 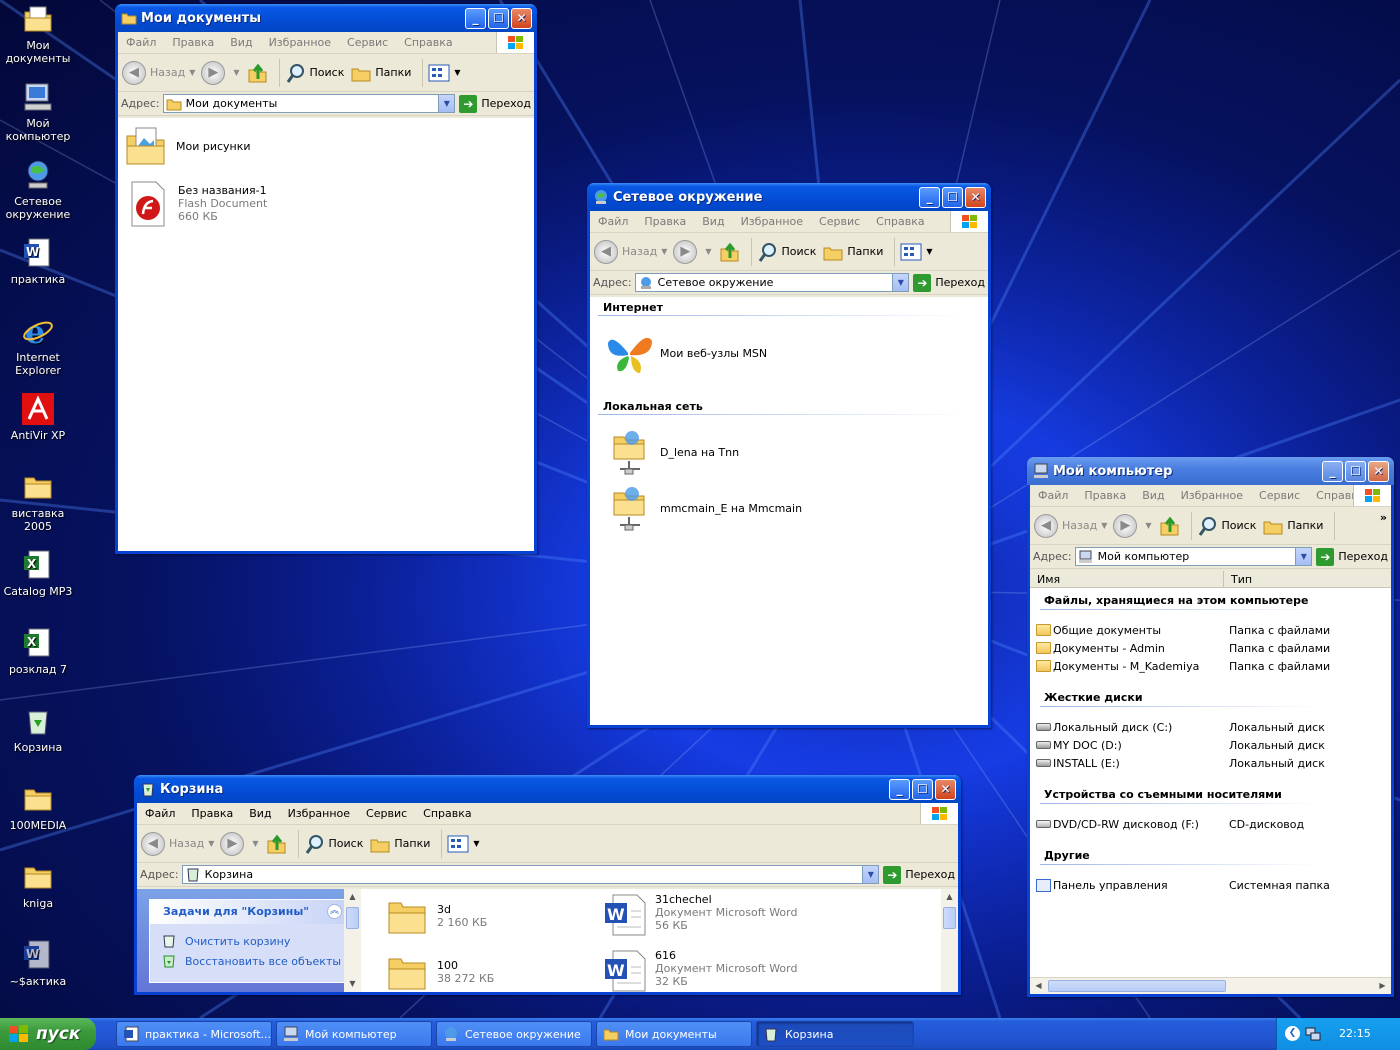 I want to click on list-item: D_lena на Tnn, so click(x=674, y=452).